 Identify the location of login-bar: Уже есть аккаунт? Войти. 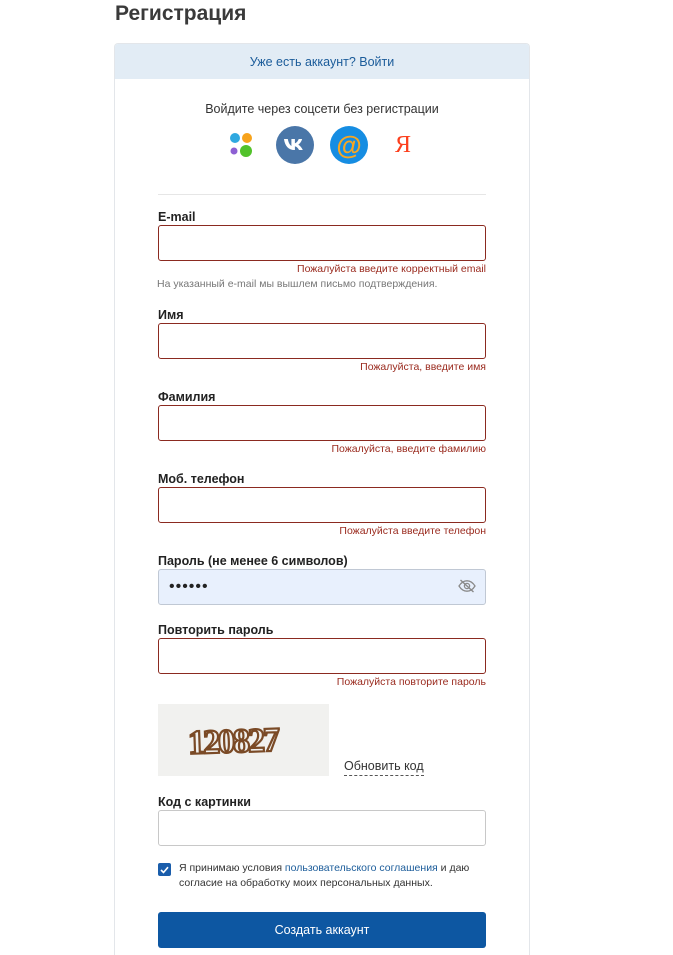
(322, 61).